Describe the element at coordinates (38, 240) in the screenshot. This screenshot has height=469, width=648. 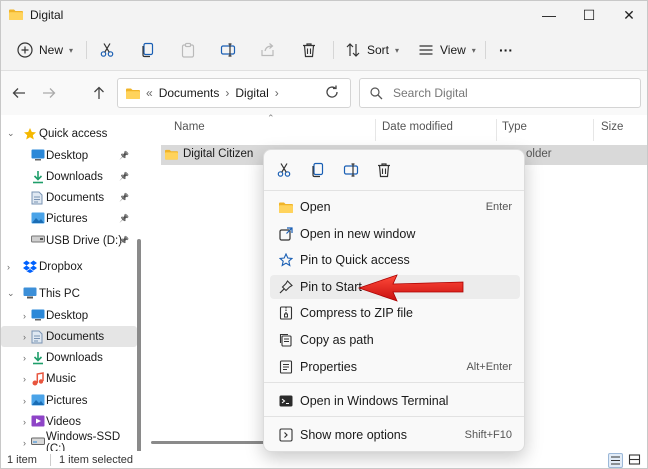
I see `usb-drive-icon` at that location.